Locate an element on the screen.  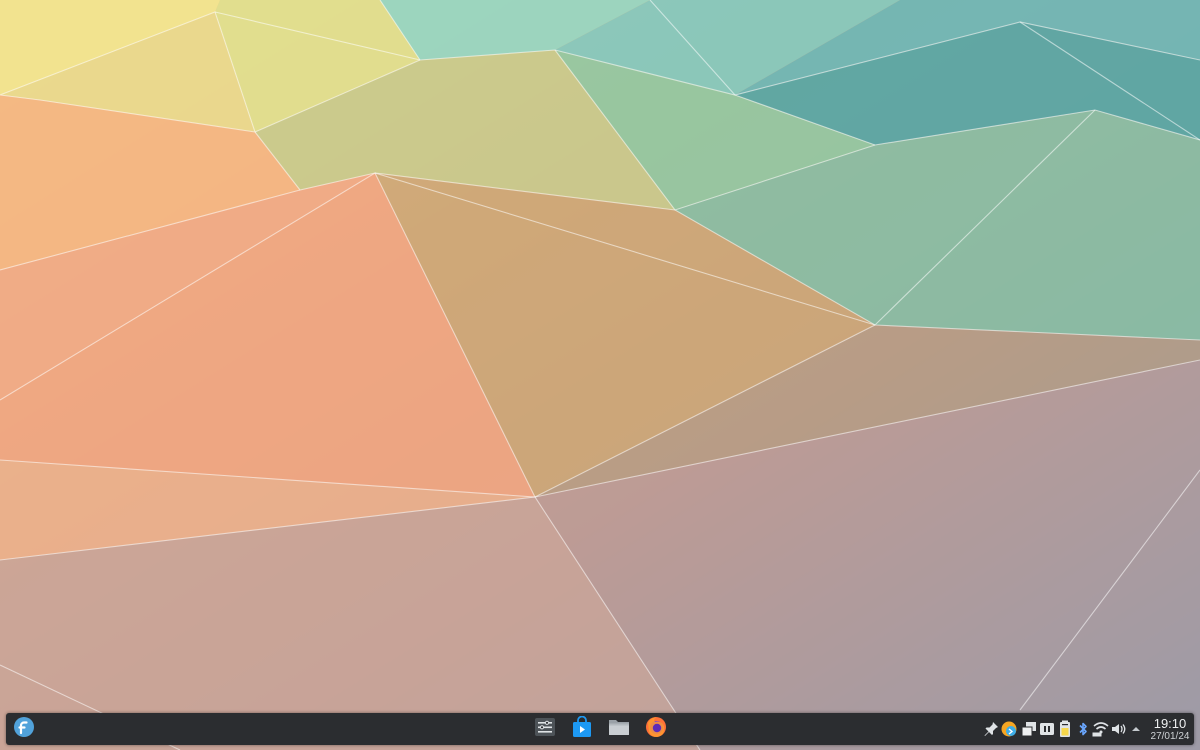
digital-clock: 19:10 27/01/24 is located at coordinates (1170, 729).